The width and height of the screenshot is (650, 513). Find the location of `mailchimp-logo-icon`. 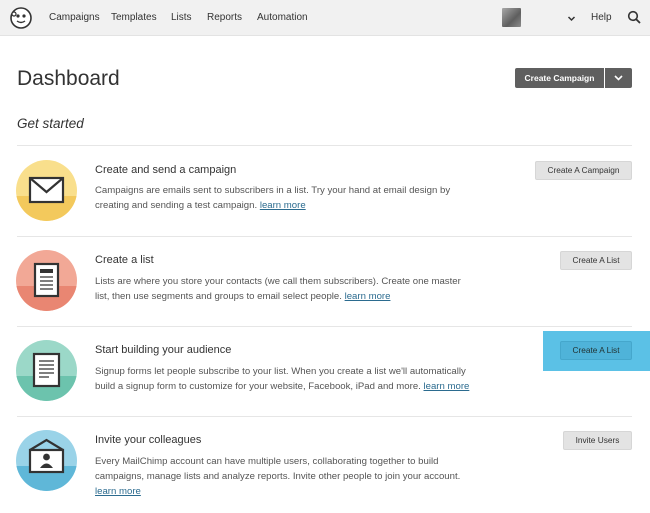

mailchimp-logo-icon is located at coordinates (21, 18).